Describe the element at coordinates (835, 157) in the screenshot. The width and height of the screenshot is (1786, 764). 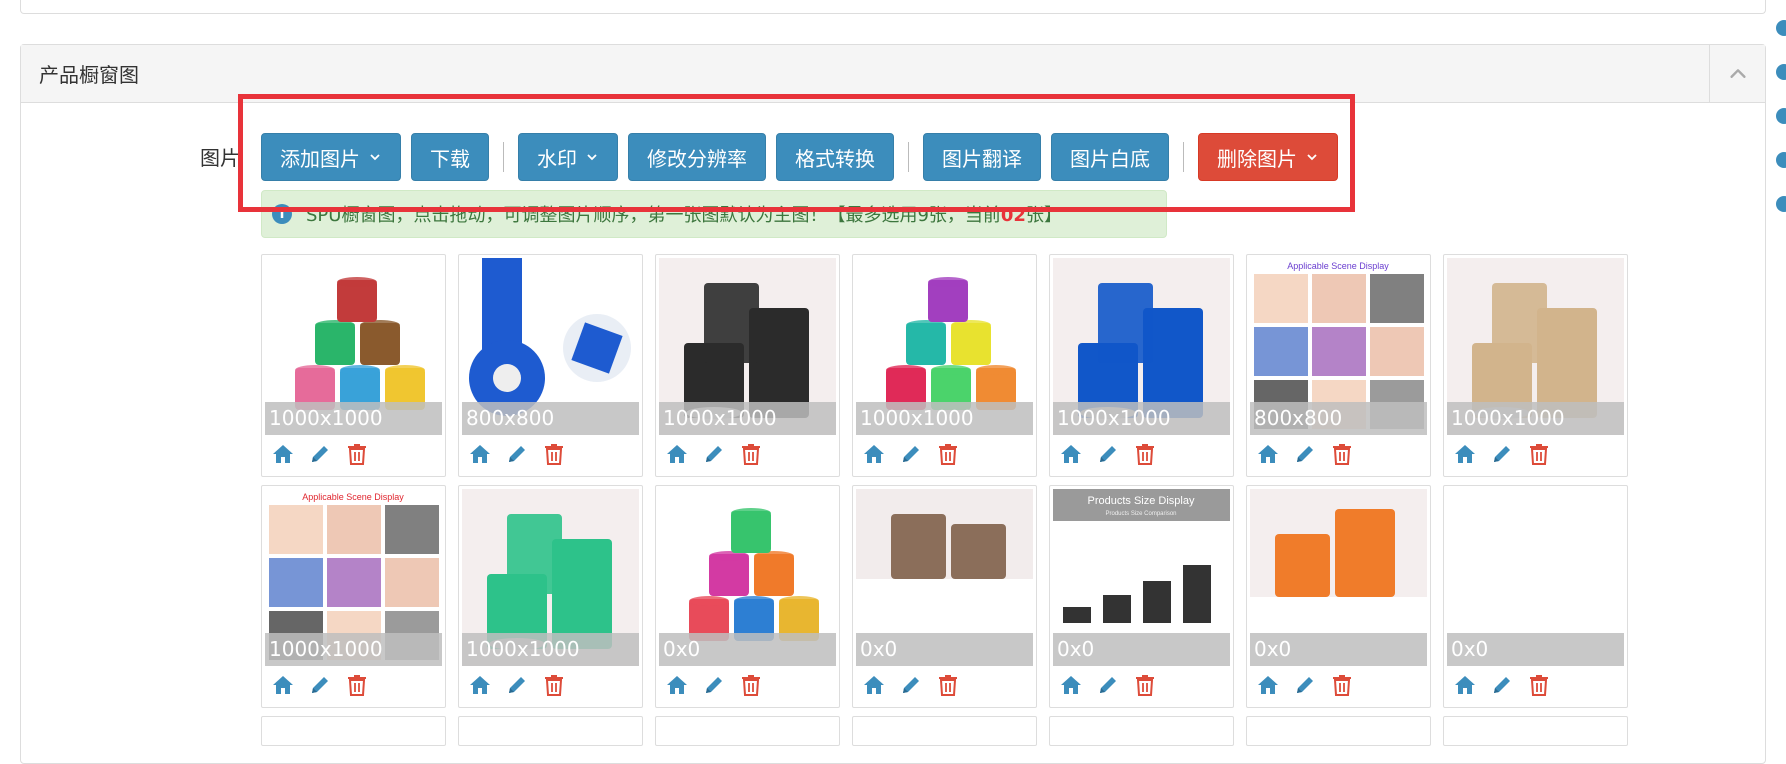
I see `format-convert-button: 格式转换` at that location.